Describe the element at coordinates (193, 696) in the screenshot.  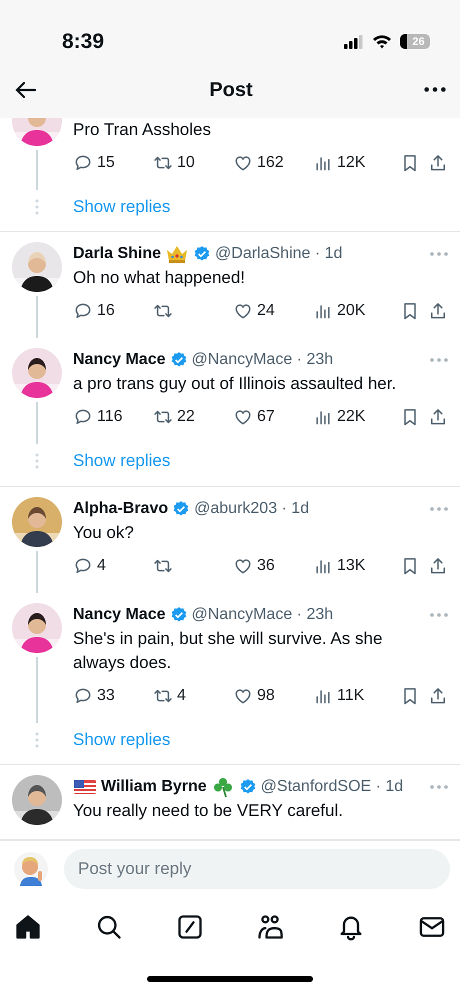
I see `repost-button: 4` at that location.